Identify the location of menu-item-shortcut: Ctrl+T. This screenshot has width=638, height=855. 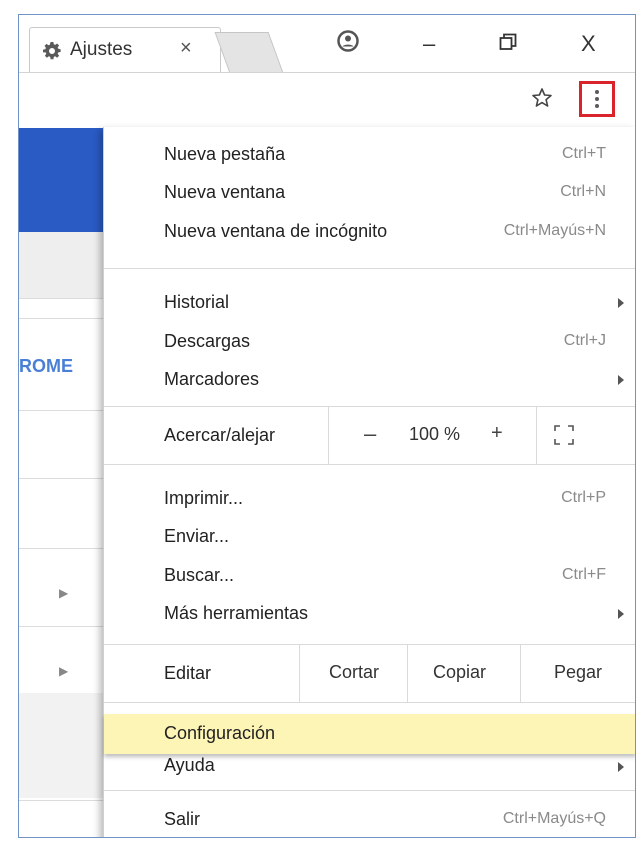
(584, 153).